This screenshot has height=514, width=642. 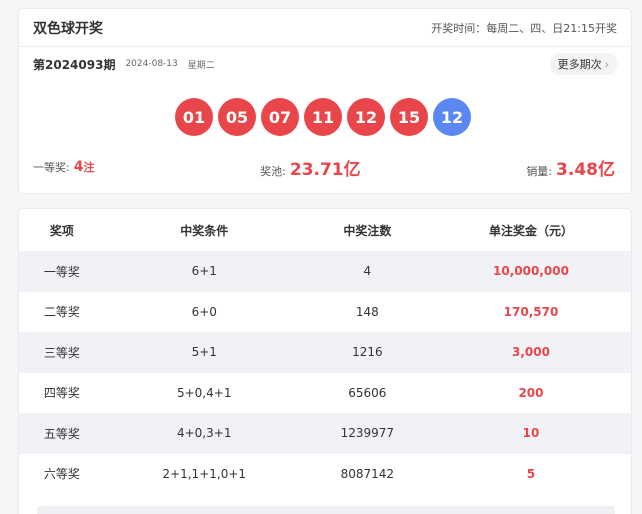 What do you see at coordinates (367, 352) in the screenshot?
I see `winner-count: 1216` at bounding box center [367, 352].